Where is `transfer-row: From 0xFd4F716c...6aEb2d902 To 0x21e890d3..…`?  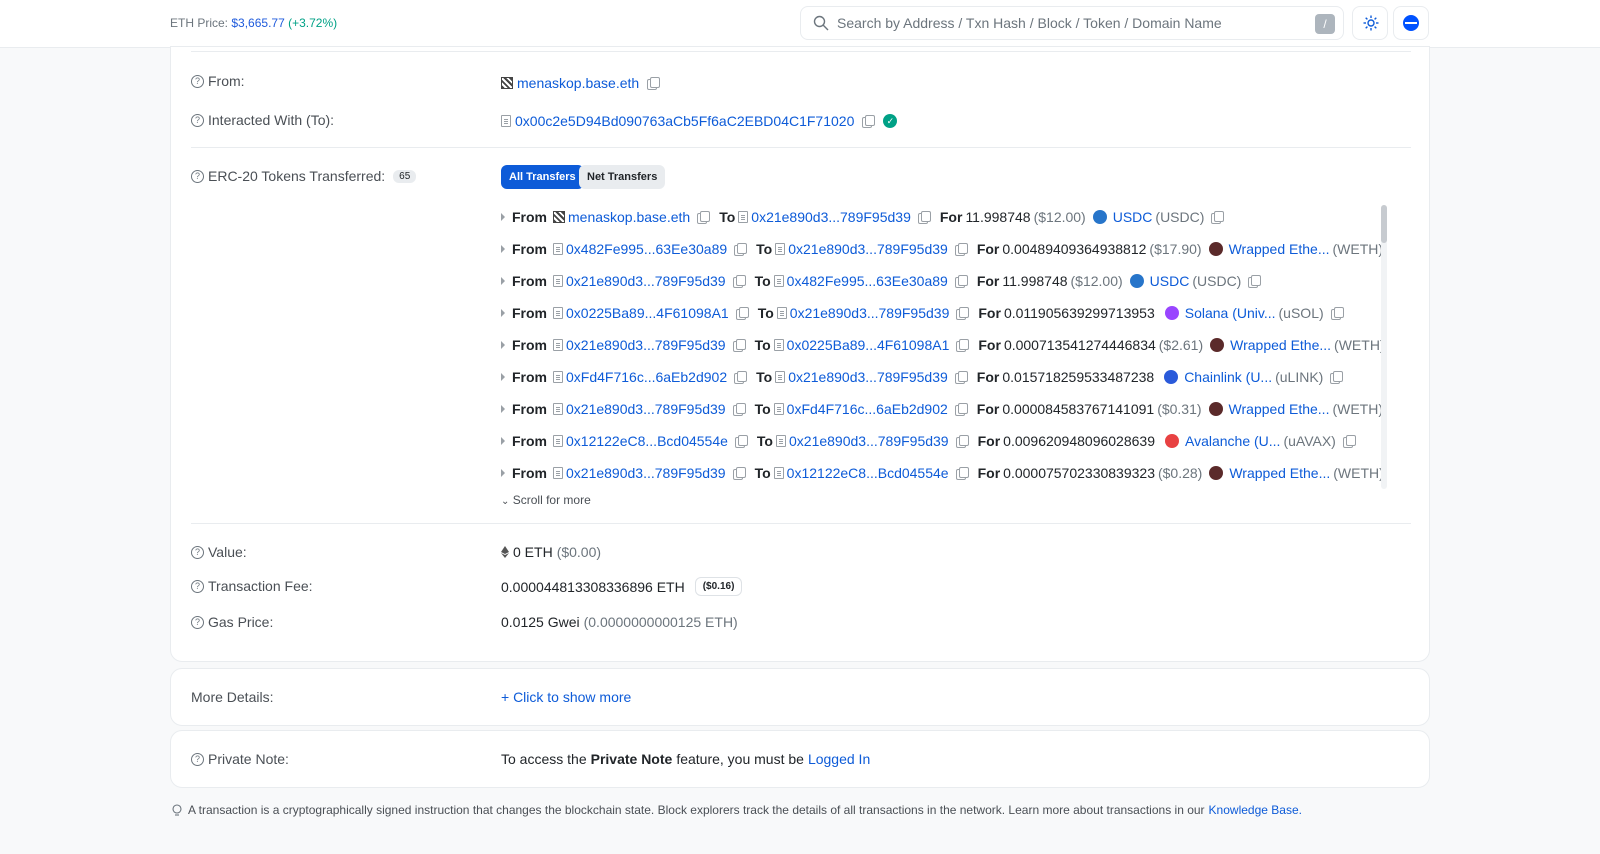
transfer-row: From 0xFd4F716c...6aEb2d902 To 0x21e890d3..… is located at coordinates (922, 377).